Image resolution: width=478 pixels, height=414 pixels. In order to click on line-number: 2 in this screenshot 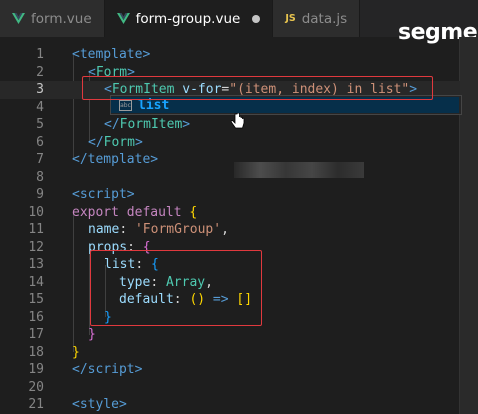, I will do `click(40, 72)`.